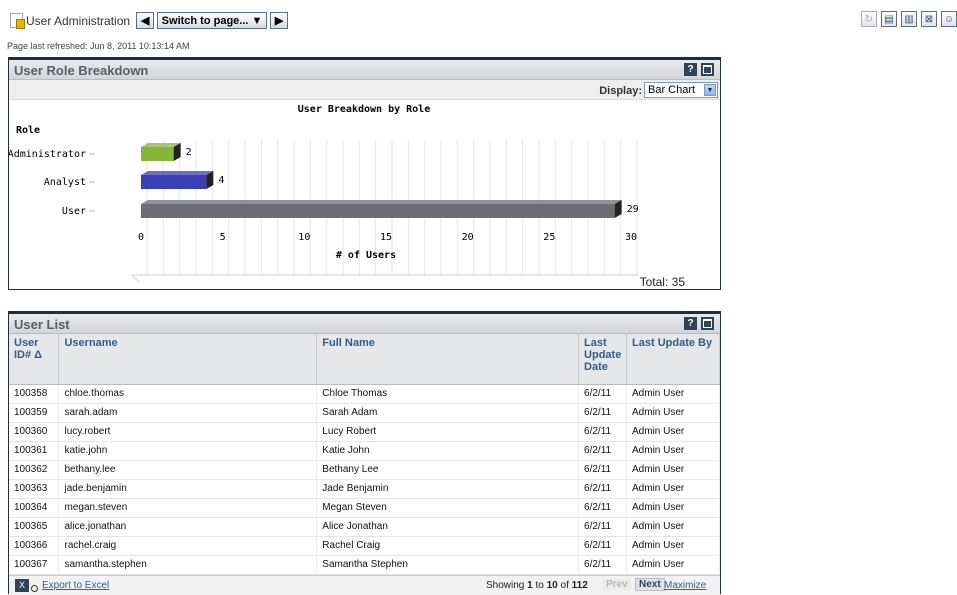 This screenshot has height=595, width=957. What do you see at coordinates (34, 508) in the screenshot?
I see `cell-user-id: 100364` at bounding box center [34, 508].